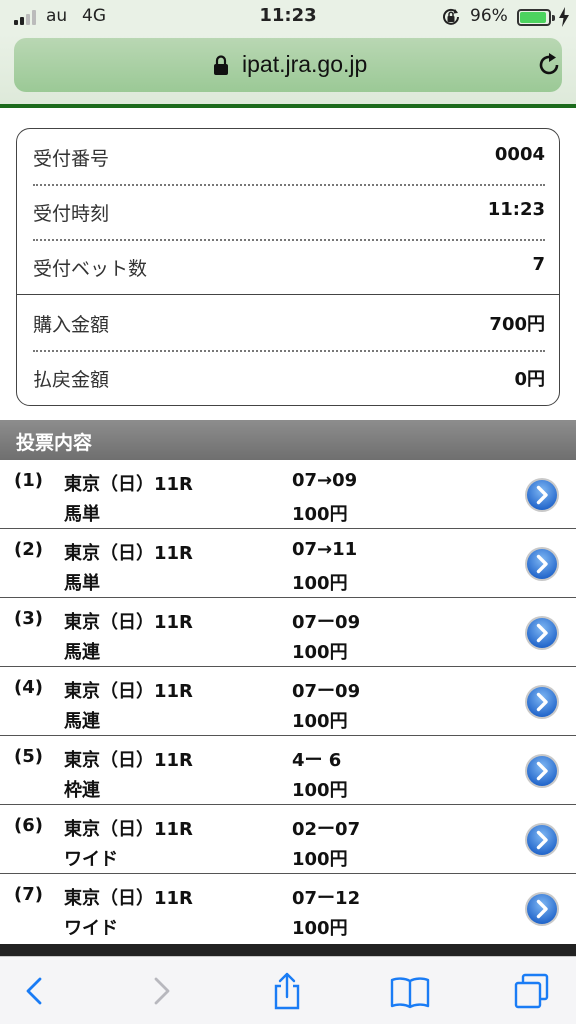  Describe the element at coordinates (326, 829) in the screenshot. I see `vote-combination: 02ー07` at that location.